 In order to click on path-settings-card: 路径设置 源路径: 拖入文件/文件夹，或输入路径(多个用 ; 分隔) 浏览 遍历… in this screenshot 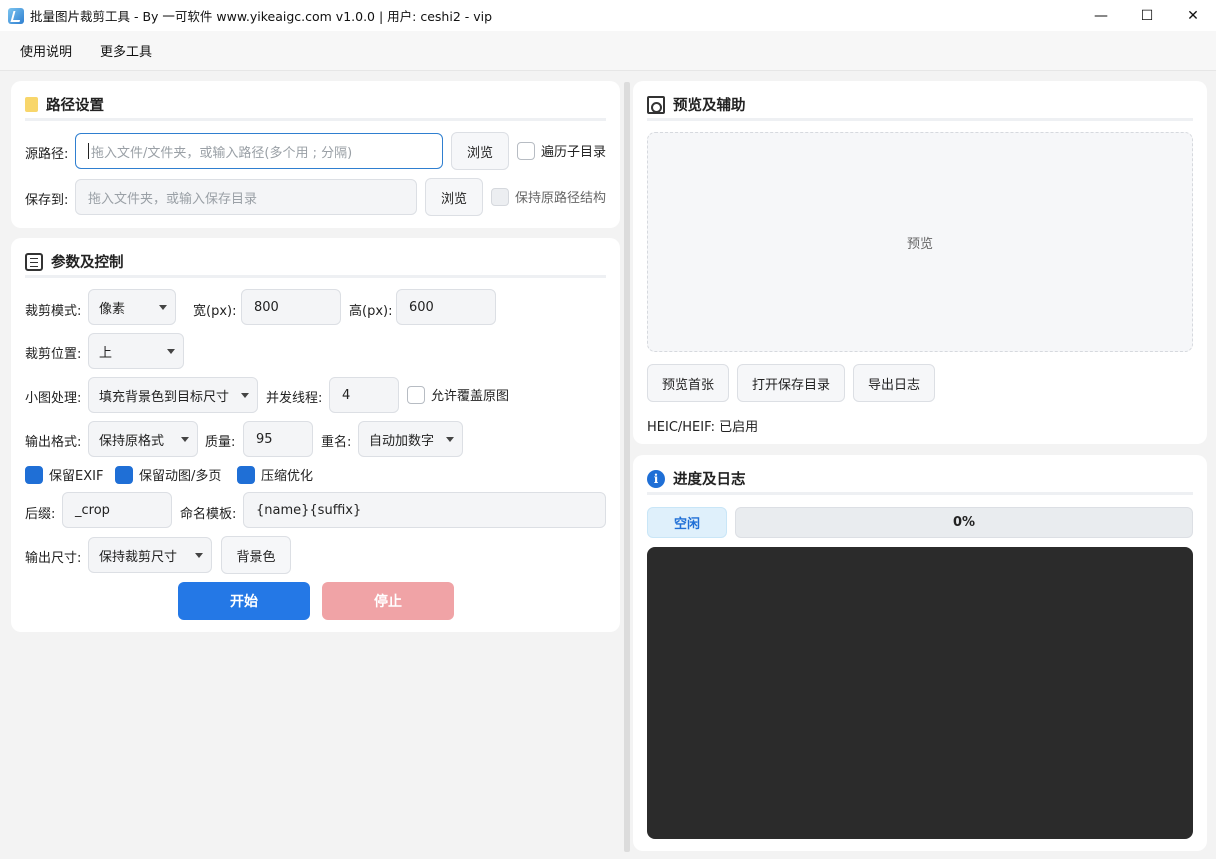, I will do `click(315, 154)`.